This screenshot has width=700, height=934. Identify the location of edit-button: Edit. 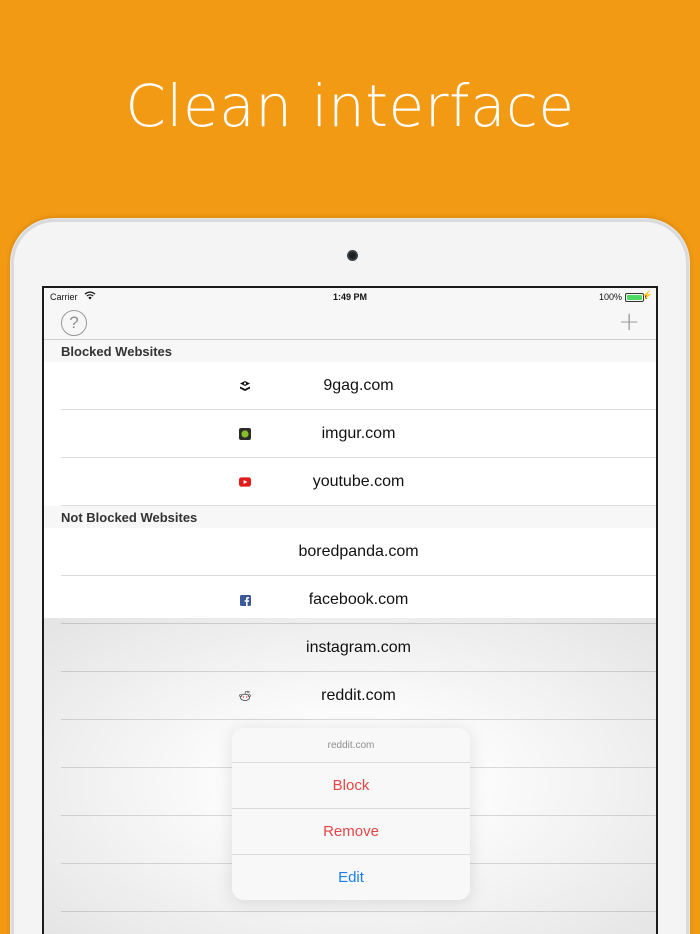
(351, 877).